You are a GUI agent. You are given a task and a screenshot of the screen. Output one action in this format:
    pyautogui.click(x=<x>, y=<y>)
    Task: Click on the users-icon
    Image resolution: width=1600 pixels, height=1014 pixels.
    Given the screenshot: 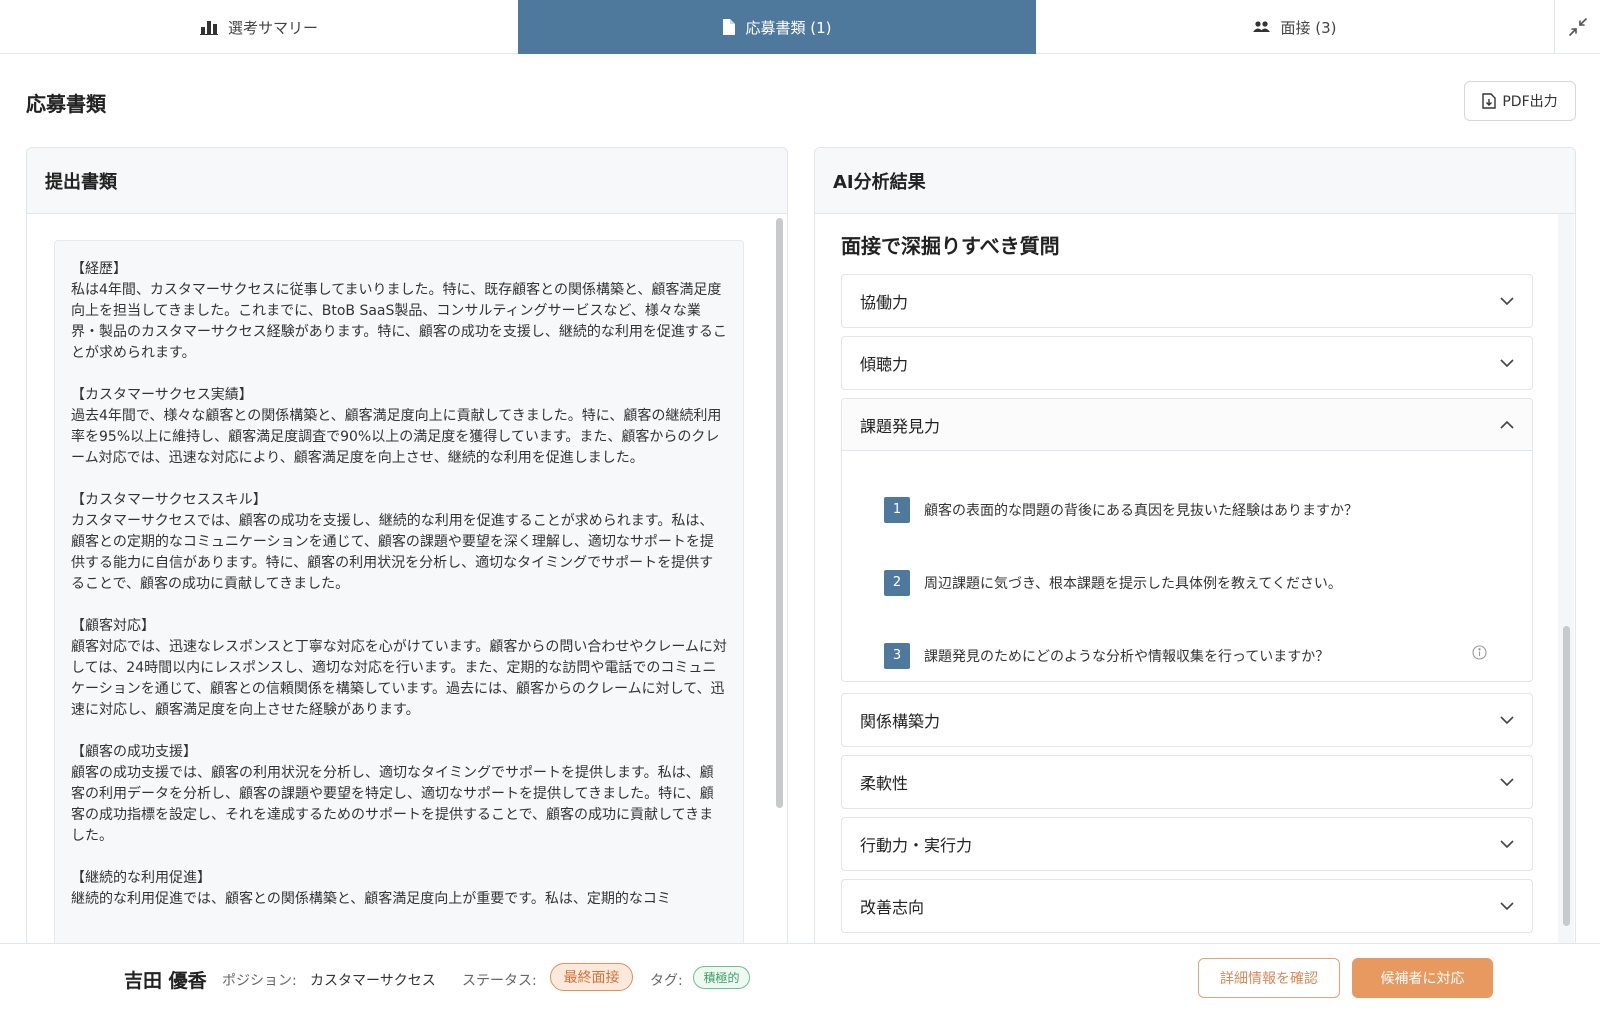 What is the action you would take?
    pyautogui.click(x=1262, y=26)
    